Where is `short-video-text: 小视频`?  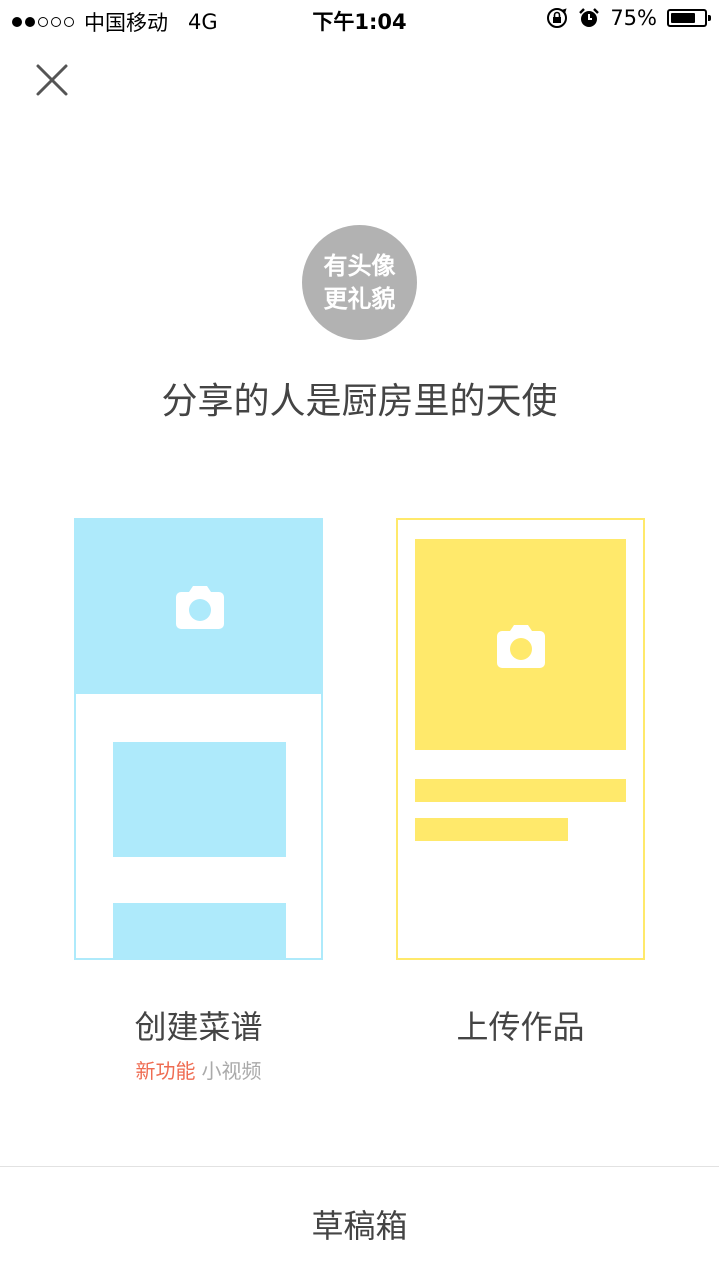
short-video-text: 小视频 is located at coordinates (231, 1071).